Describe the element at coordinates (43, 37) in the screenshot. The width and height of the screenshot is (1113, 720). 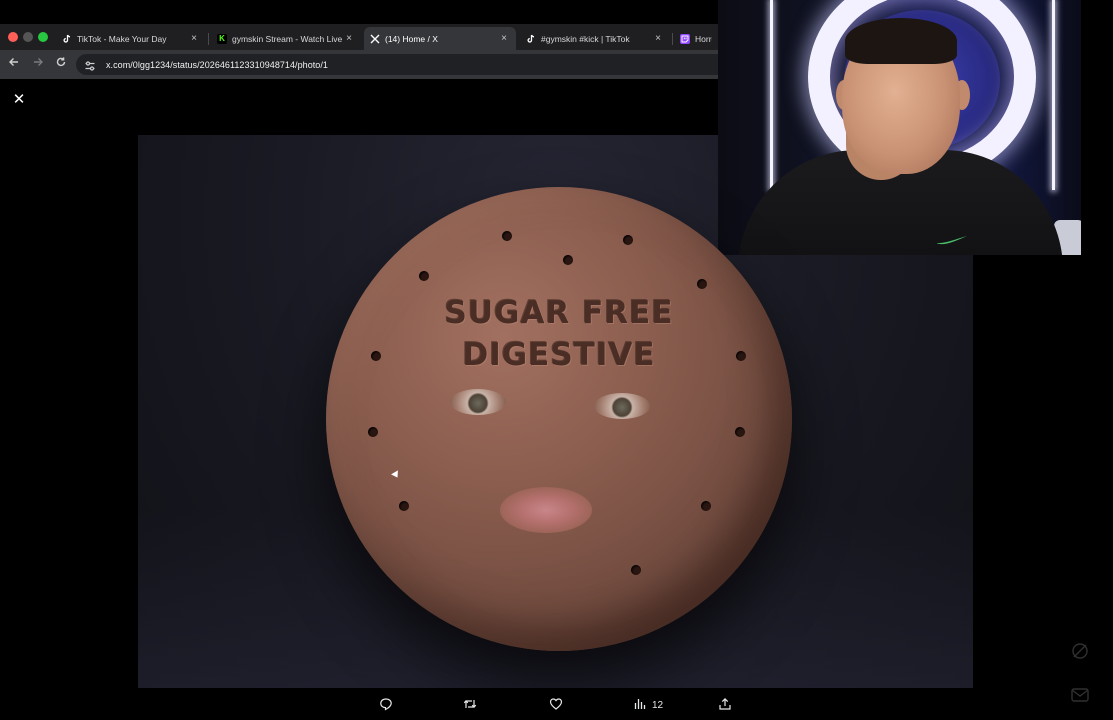
I see `window-maximize-button` at that location.